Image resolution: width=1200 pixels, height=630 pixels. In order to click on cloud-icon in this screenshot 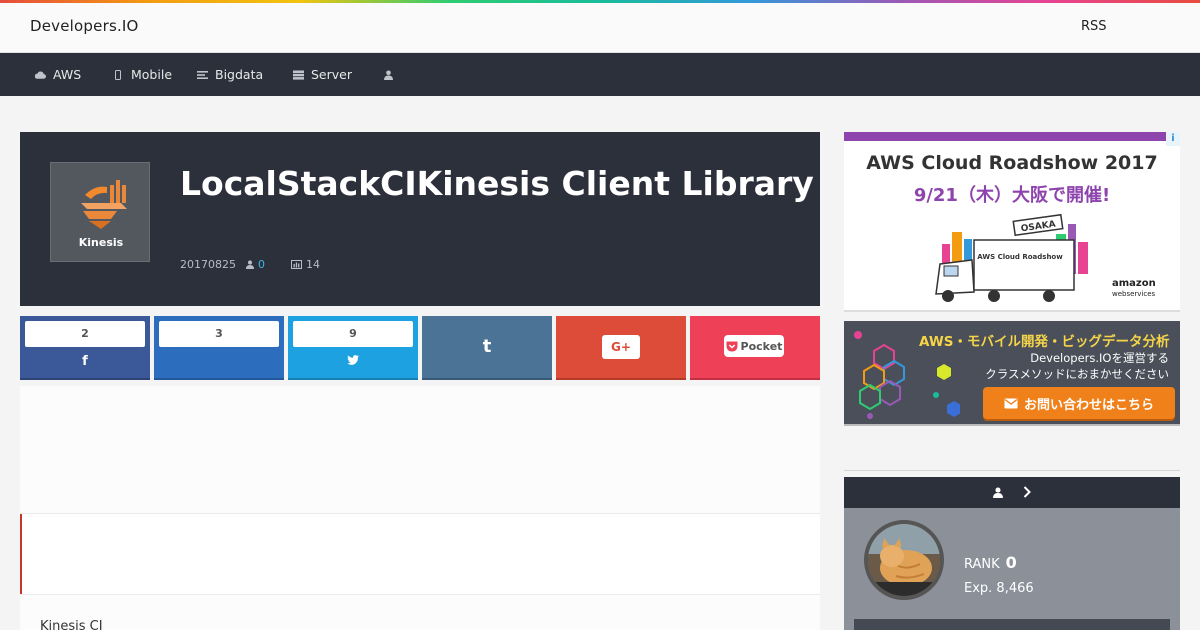, I will do `click(40, 75)`.